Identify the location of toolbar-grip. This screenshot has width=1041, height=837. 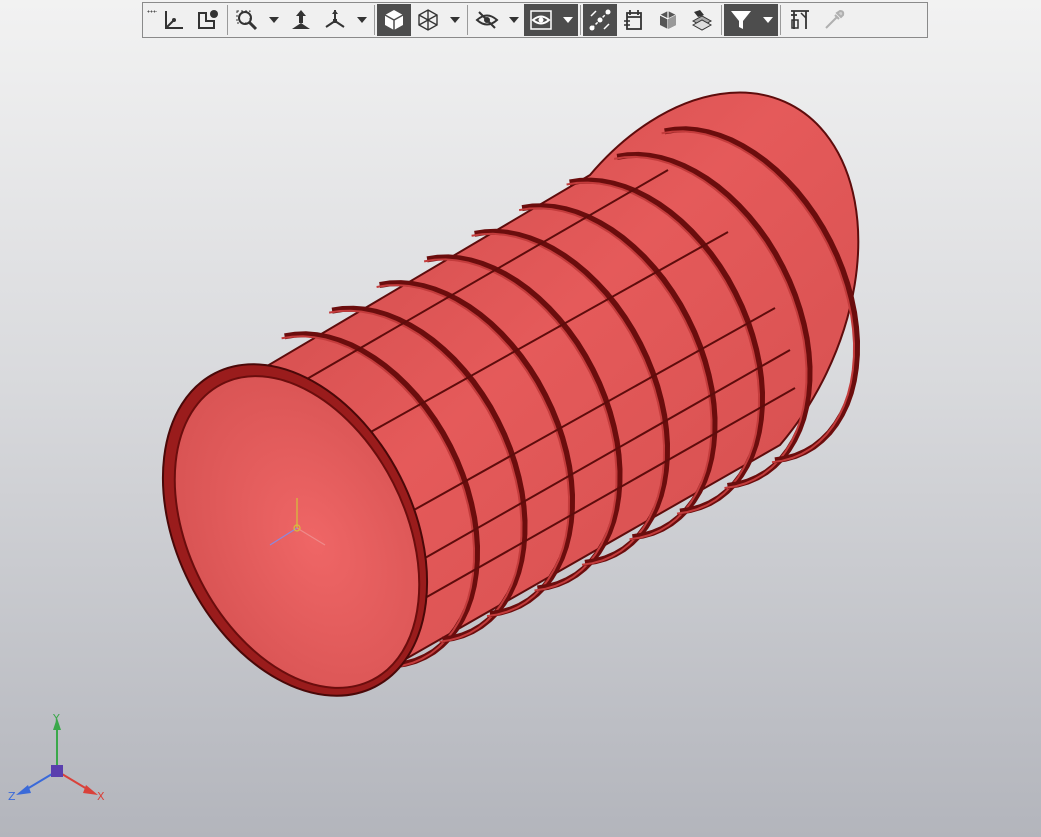
(151, 20).